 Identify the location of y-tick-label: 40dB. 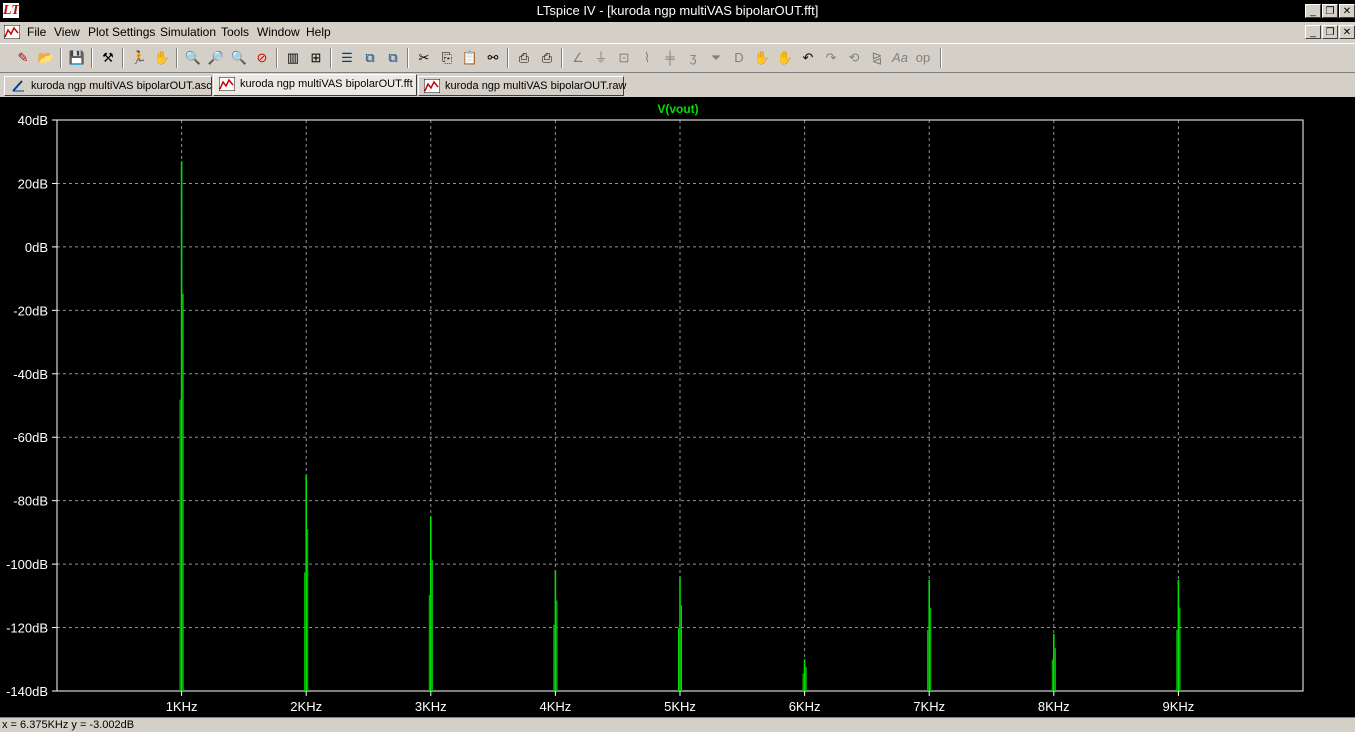
(33, 120).